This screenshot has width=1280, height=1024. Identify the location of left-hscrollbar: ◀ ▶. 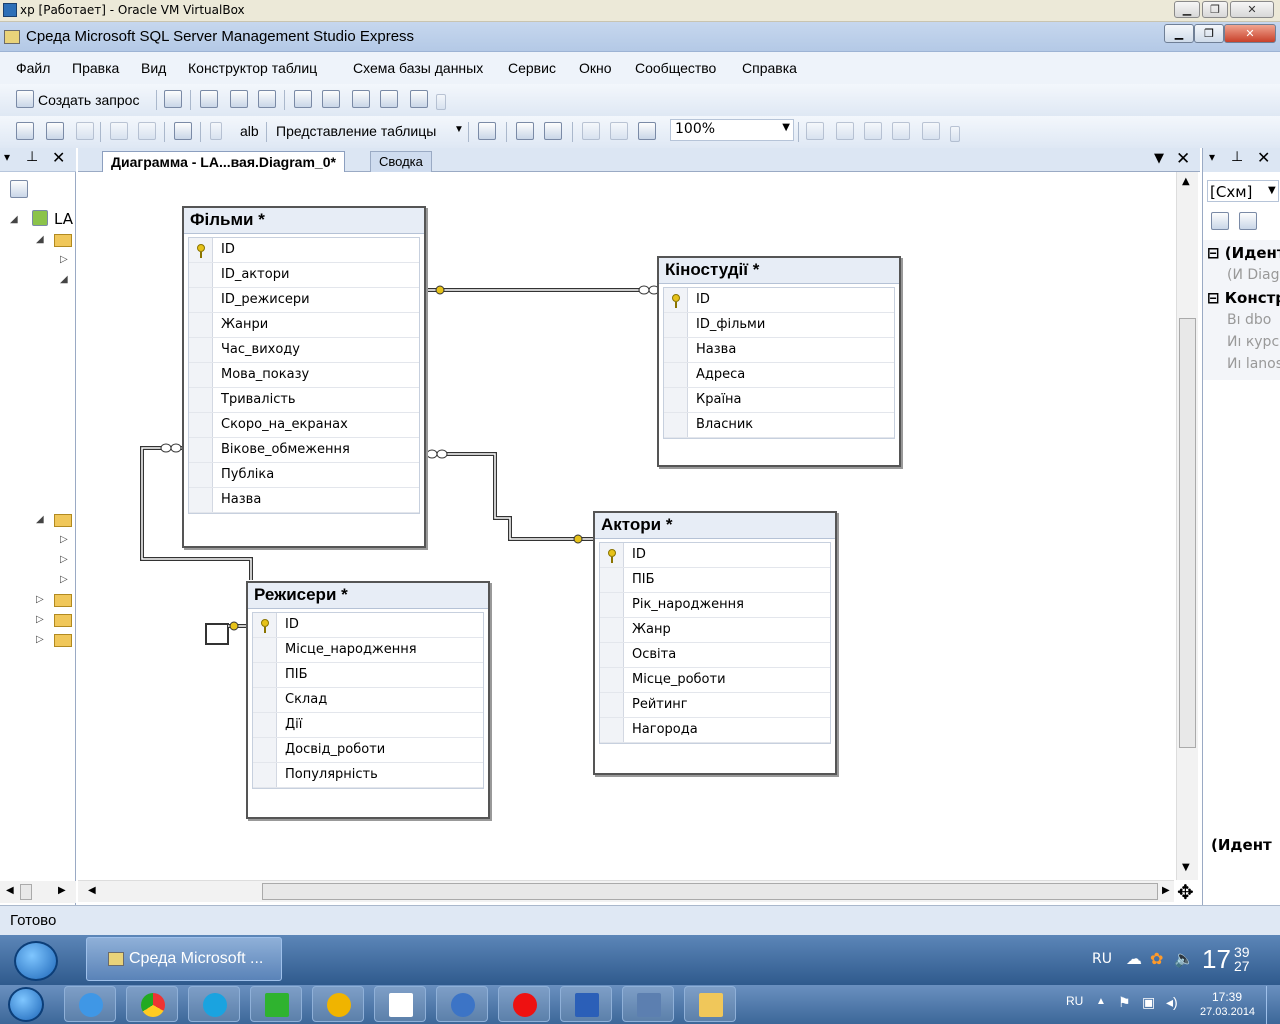
(38, 892).